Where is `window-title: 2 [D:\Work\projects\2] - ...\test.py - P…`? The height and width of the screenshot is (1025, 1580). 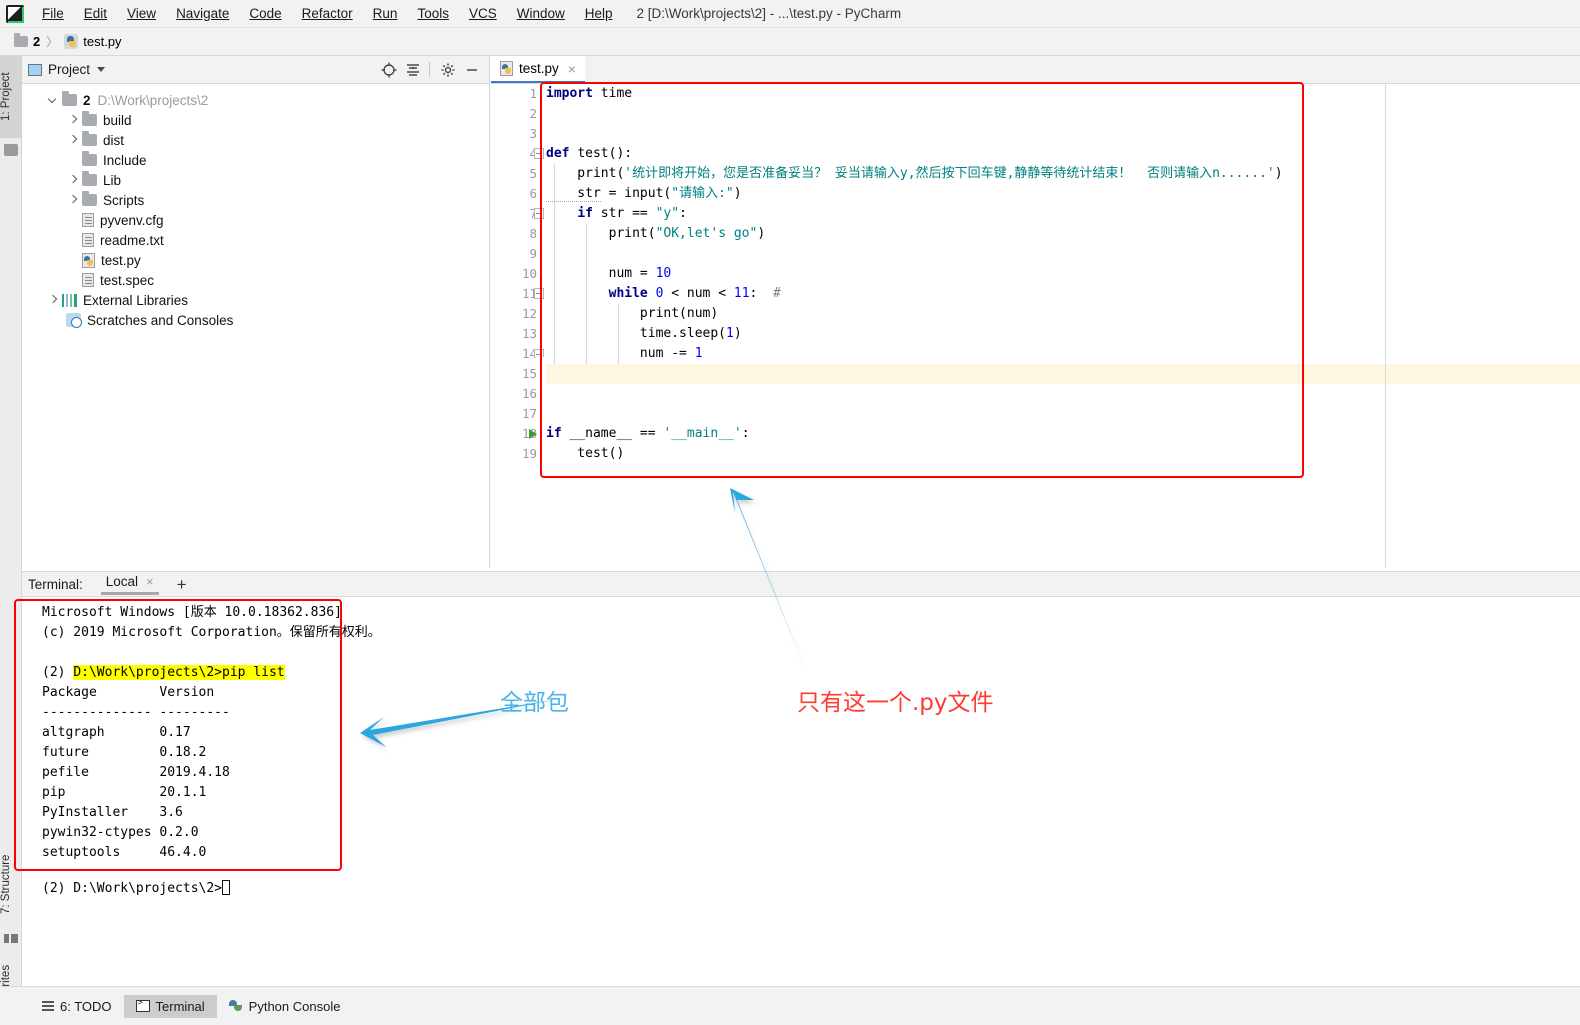
window-title: 2 [D:\Work\projects\2] - ...\test.py - P… is located at coordinates (769, 13).